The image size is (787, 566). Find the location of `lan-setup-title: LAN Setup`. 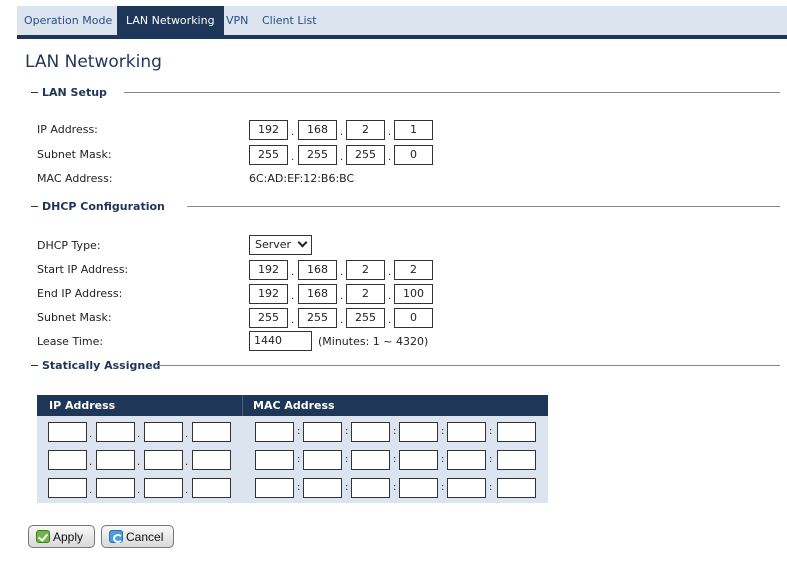

lan-setup-title: LAN Setup is located at coordinates (74, 92).